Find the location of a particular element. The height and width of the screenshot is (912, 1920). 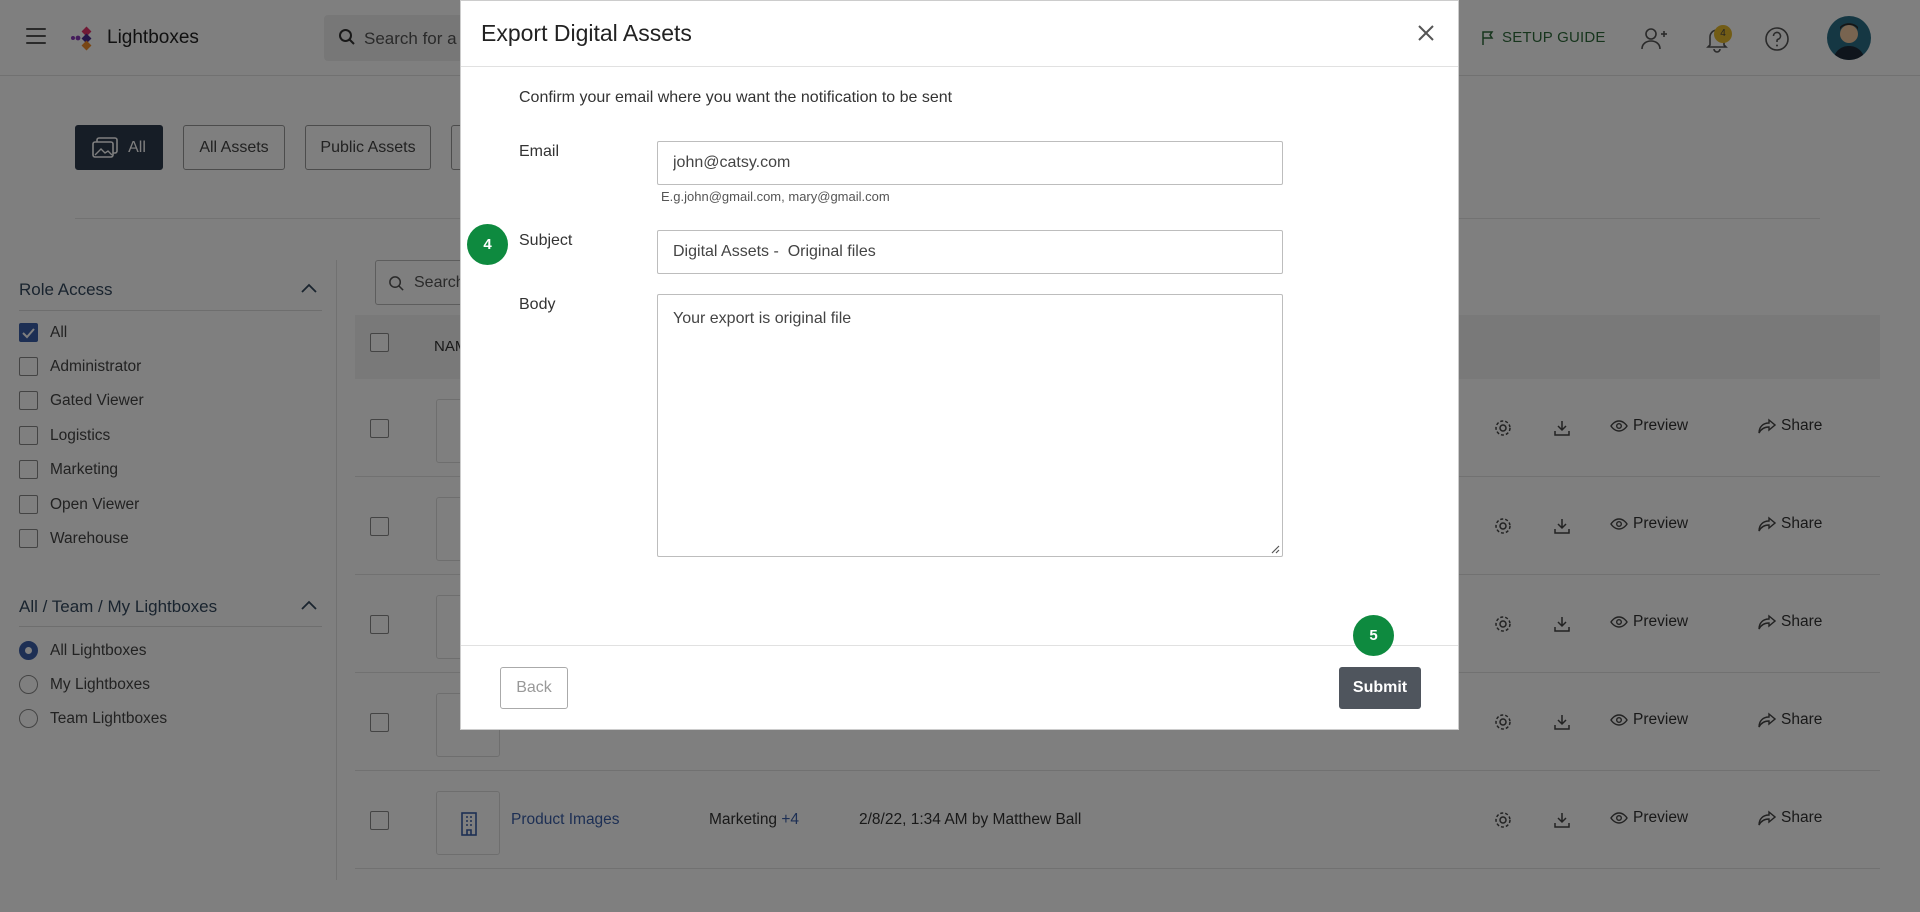

subject-label: Subject is located at coordinates (546, 240).